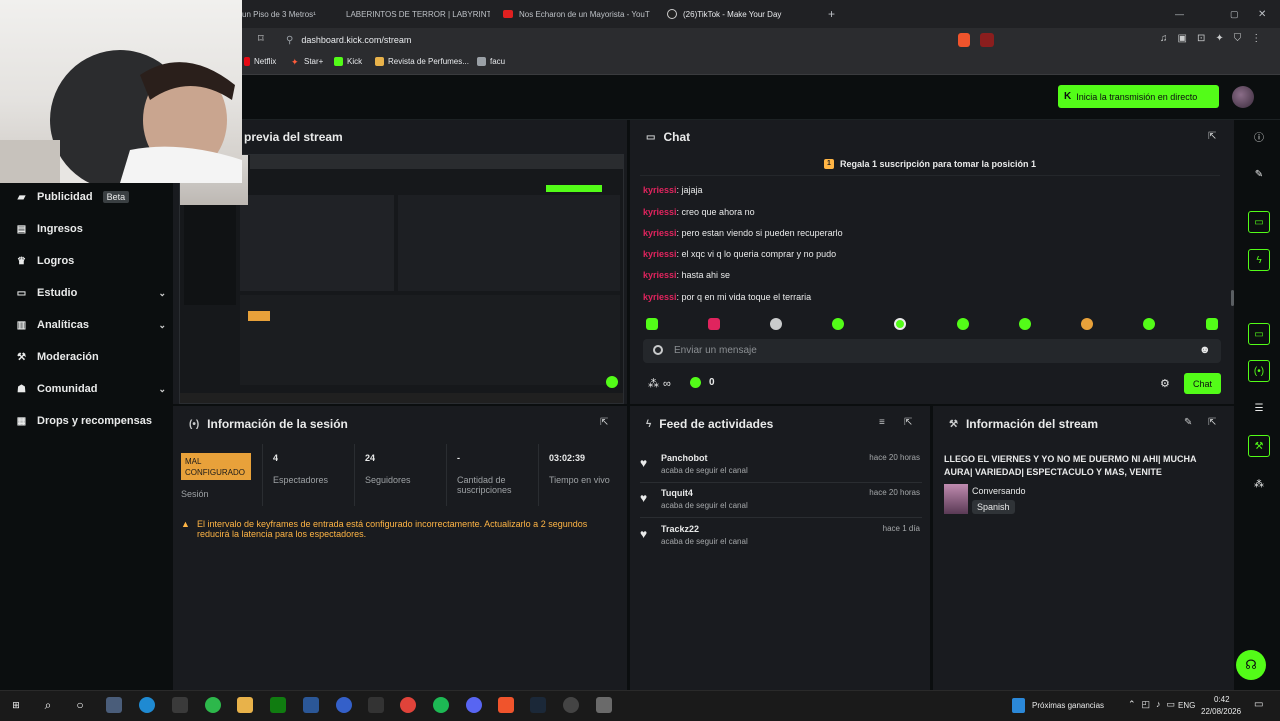 This screenshot has height=721, width=1280. I want to click on xbox-icon, so click(278, 705).